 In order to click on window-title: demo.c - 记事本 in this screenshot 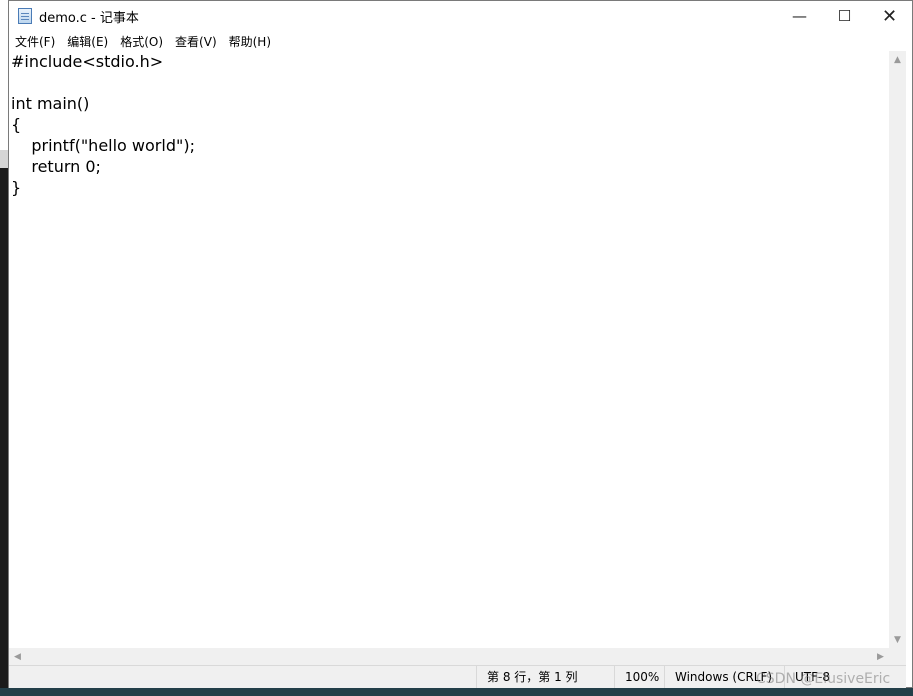, I will do `click(89, 18)`.